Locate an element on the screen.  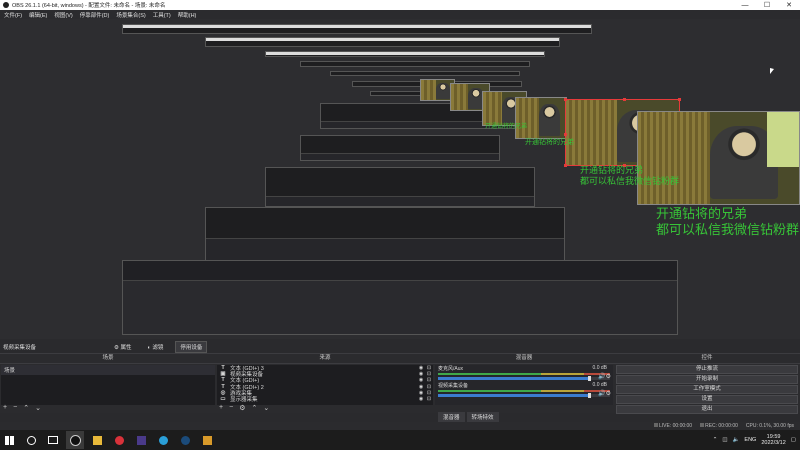
exit-button: 退出 is located at coordinates (707, 409).